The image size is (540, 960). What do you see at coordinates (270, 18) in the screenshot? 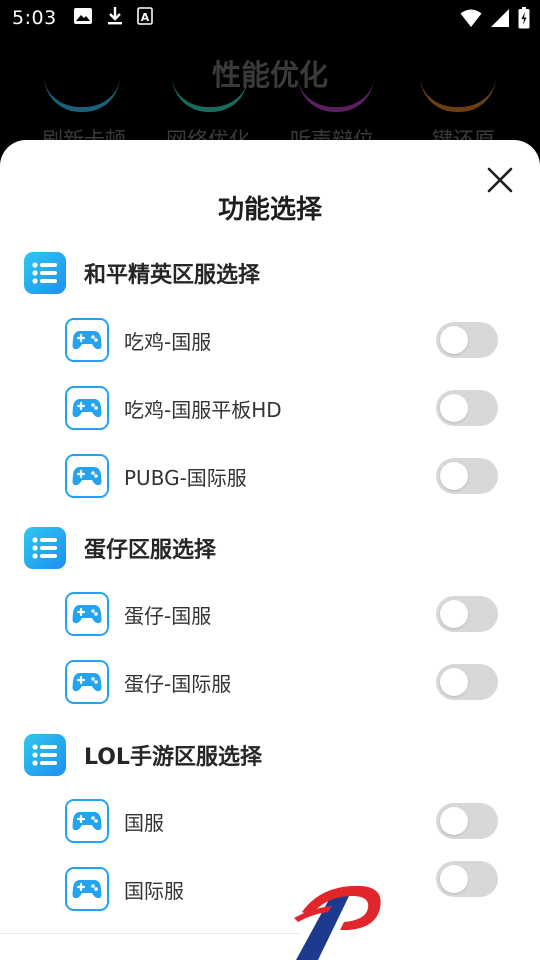
I see `status-bar: 5:03 A` at bounding box center [270, 18].